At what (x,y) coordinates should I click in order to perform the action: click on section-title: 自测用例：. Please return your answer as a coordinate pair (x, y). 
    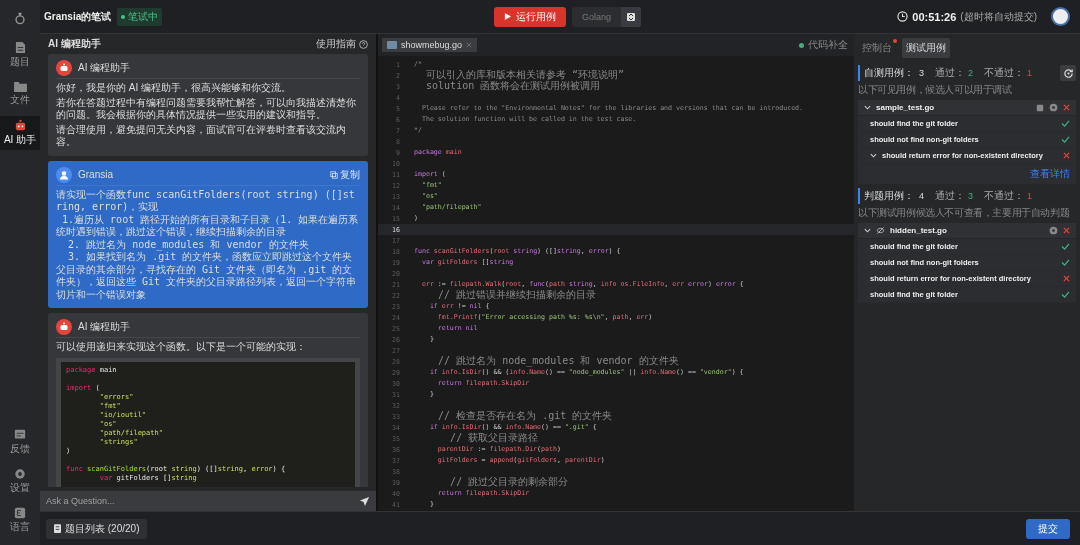
    Looking at the image, I should click on (889, 73).